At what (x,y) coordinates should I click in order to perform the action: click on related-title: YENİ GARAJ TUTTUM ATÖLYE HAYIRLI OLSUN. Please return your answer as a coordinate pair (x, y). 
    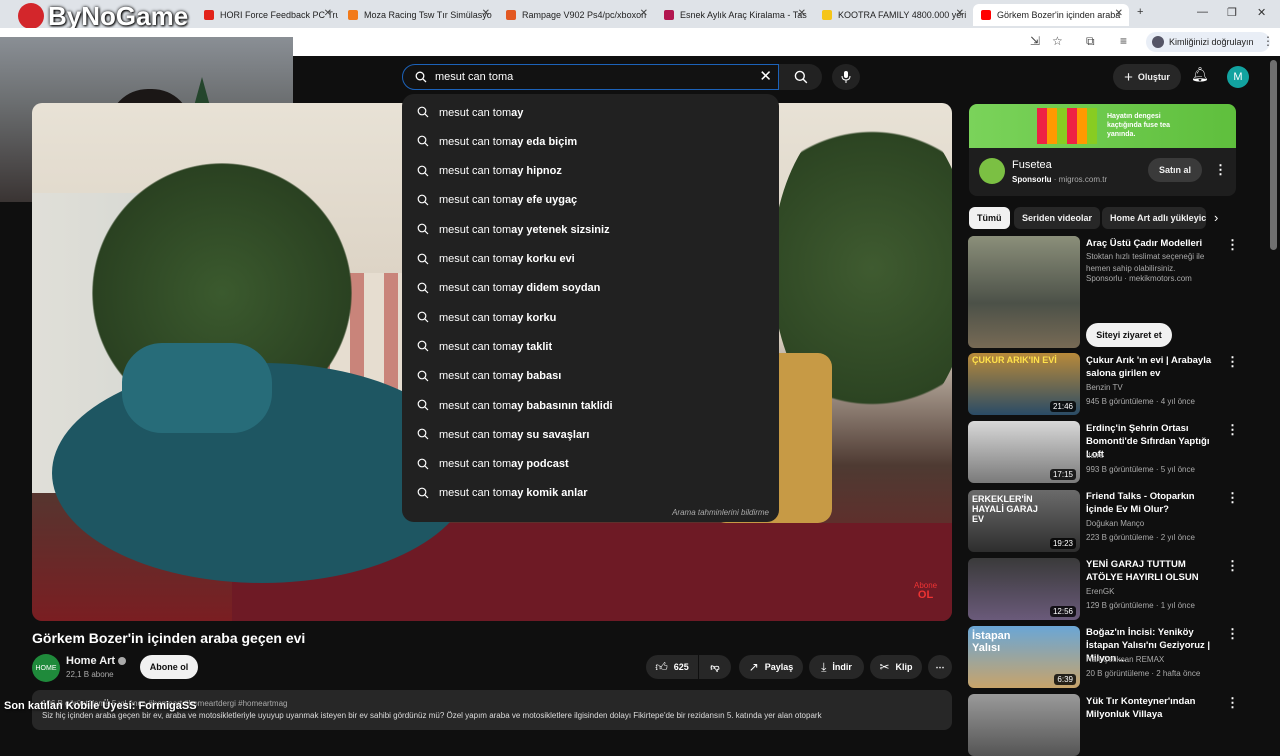
    Looking at the image, I should click on (1154, 571).